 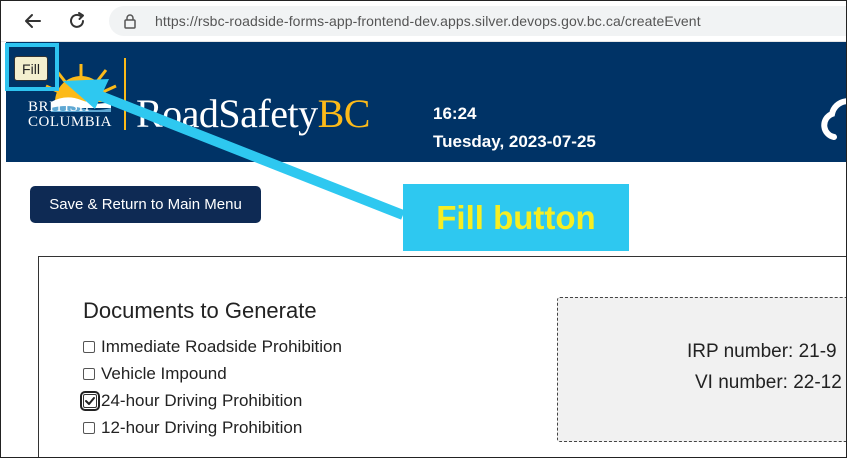 I want to click on irp-number: IRP number: 21-9, so click(x=762, y=351).